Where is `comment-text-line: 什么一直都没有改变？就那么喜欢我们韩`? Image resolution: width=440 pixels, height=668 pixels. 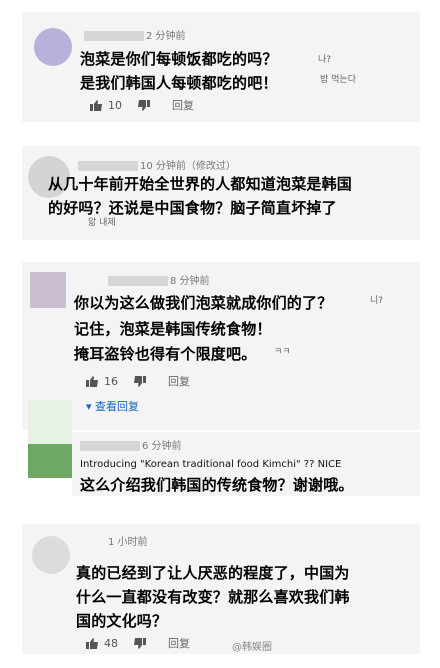
comment-text-line: 什么一直都没有改变？就那么喜欢我们韩 is located at coordinates (213, 597).